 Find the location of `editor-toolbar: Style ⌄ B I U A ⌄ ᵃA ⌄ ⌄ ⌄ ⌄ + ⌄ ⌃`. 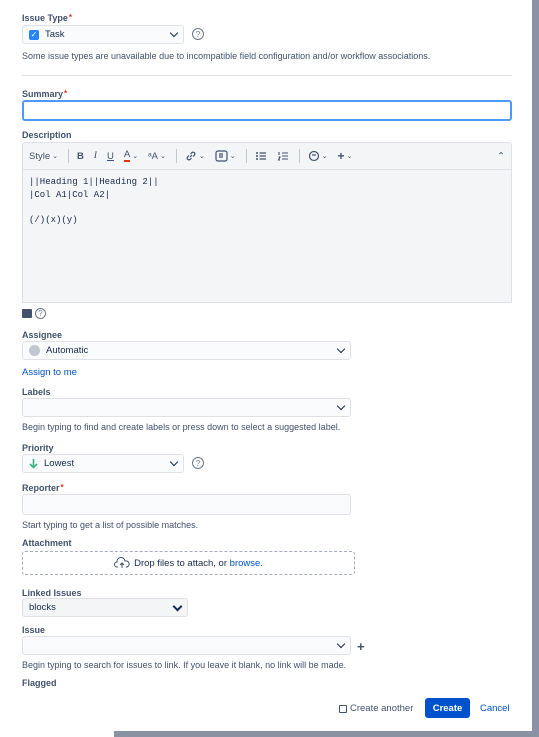

editor-toolbar: Style ⌄ B I U A ⌄ ᵃA ⌄ ⌄ ⌄ ⌄ + ⌄ ⌃ is located at coordinates (267, 155).